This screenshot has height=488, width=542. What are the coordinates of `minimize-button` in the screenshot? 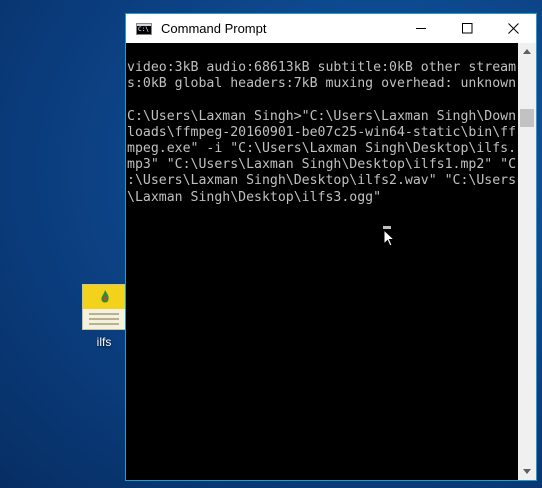 It's located at (421, 28).